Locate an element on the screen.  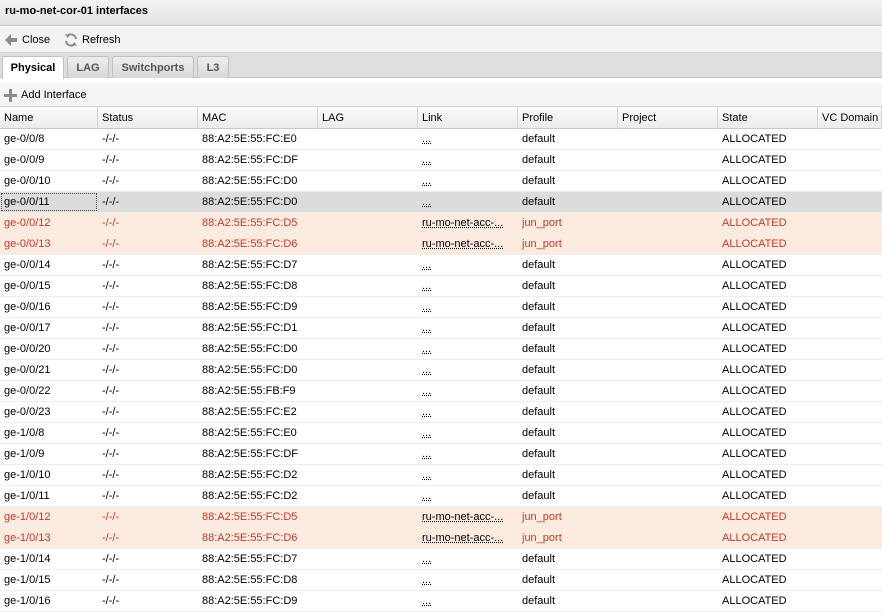
cell-name: ge-1/0/11 is located at coordinates (49, 496).